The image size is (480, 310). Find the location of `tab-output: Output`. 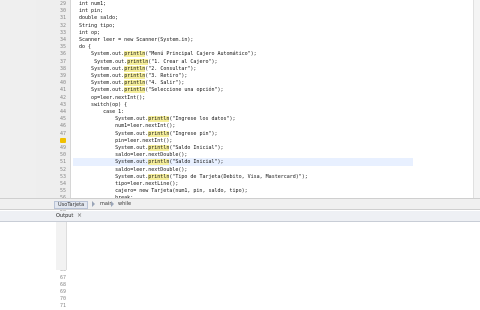

tab-output: Output is located at coordinates (64, 216).